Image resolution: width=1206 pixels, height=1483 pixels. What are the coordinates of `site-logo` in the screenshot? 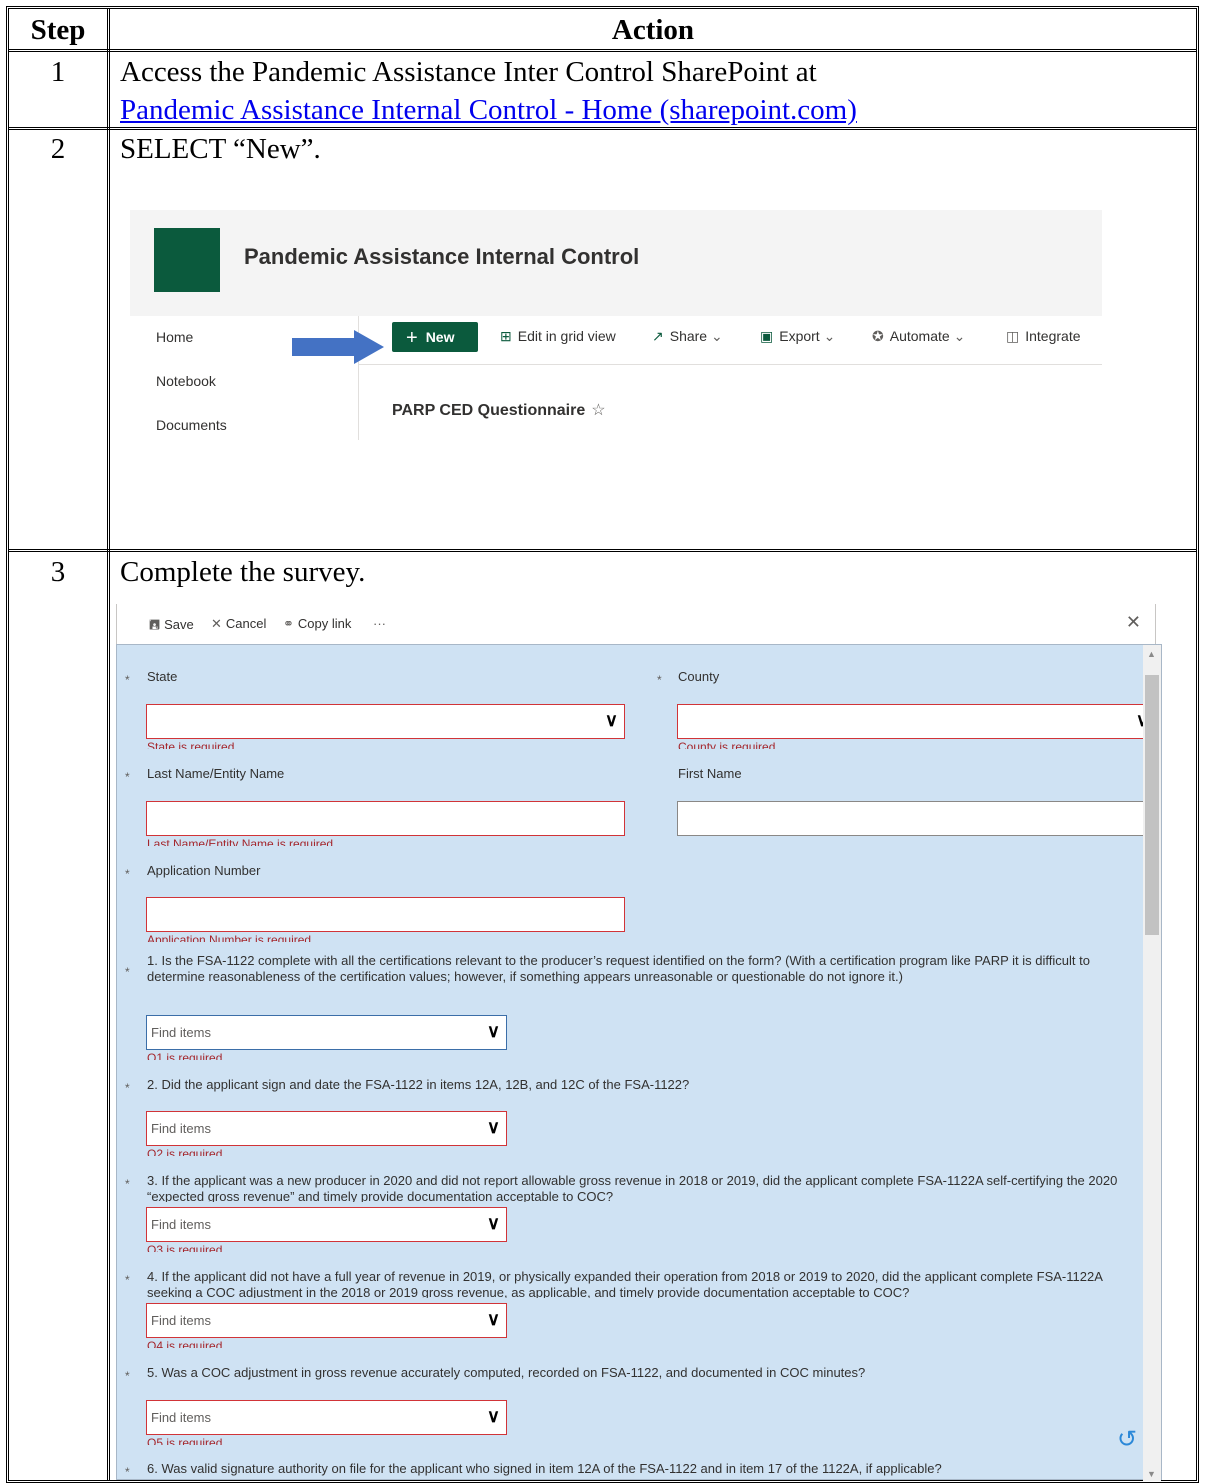 It's located at (187, 260).